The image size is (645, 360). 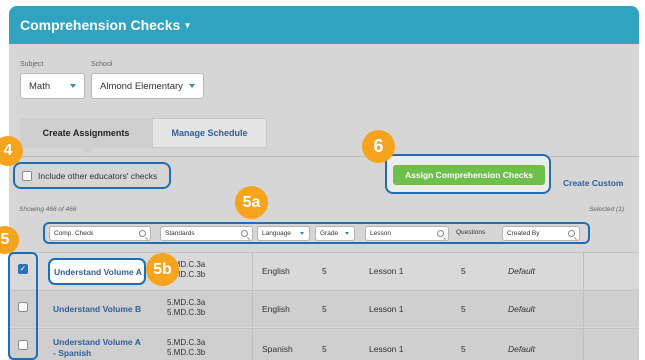 What do you see at coordinates (407, 233) in the screenshot?
I see `lesson-filter-input: Lesson` at bounding box center [407, 233].